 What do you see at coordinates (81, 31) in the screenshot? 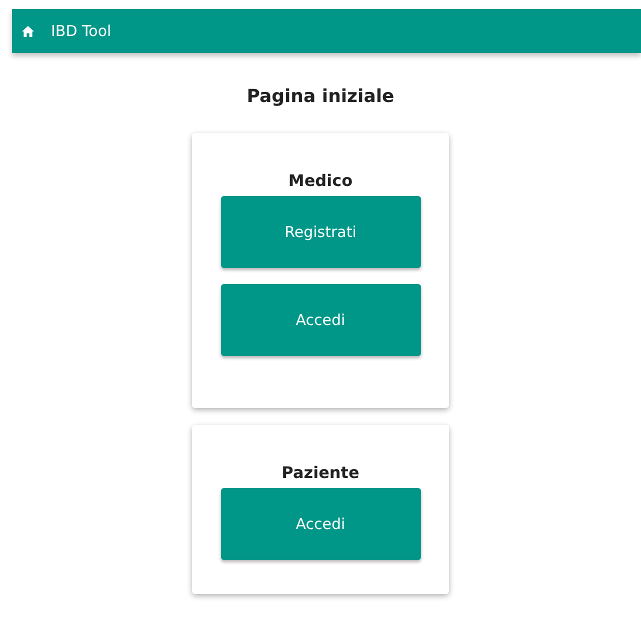
I see `app-title: IBD Tool` at bounding box center [81, 31].